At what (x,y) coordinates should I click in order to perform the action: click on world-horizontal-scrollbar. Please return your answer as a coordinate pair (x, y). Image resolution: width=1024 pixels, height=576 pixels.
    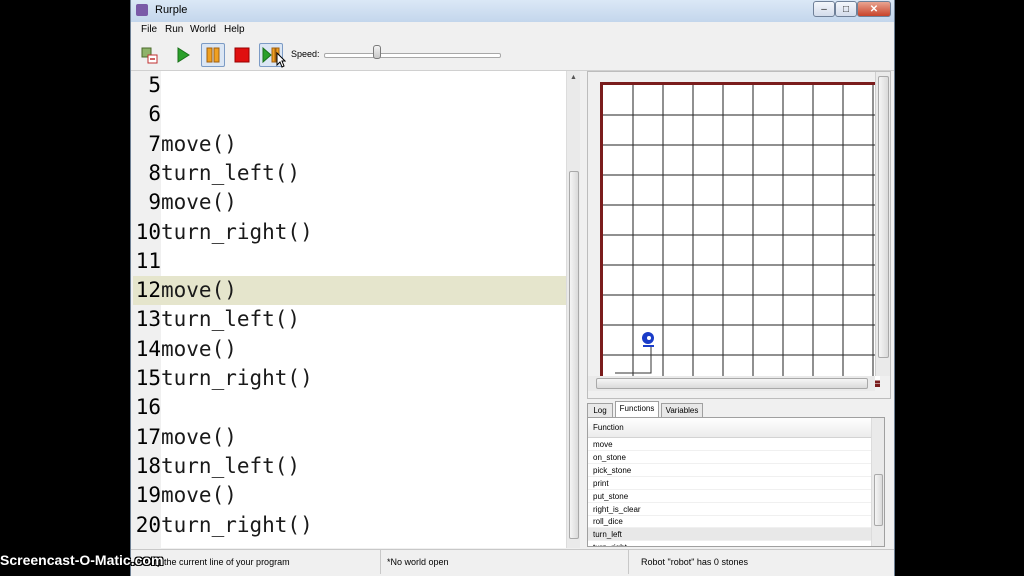
    Looking at the image, I should click on (731, 383).